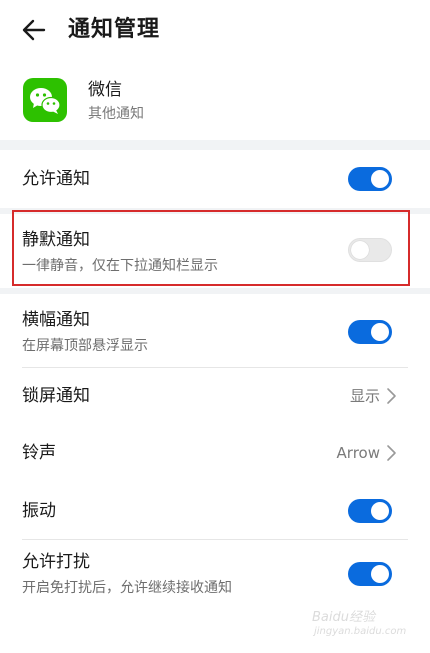 The width and height of the screenshot is (430, 653). I want to click on row-banner-notifications: 横幅通知 在屏幕顶部悬浮显示, so click(215, 332).